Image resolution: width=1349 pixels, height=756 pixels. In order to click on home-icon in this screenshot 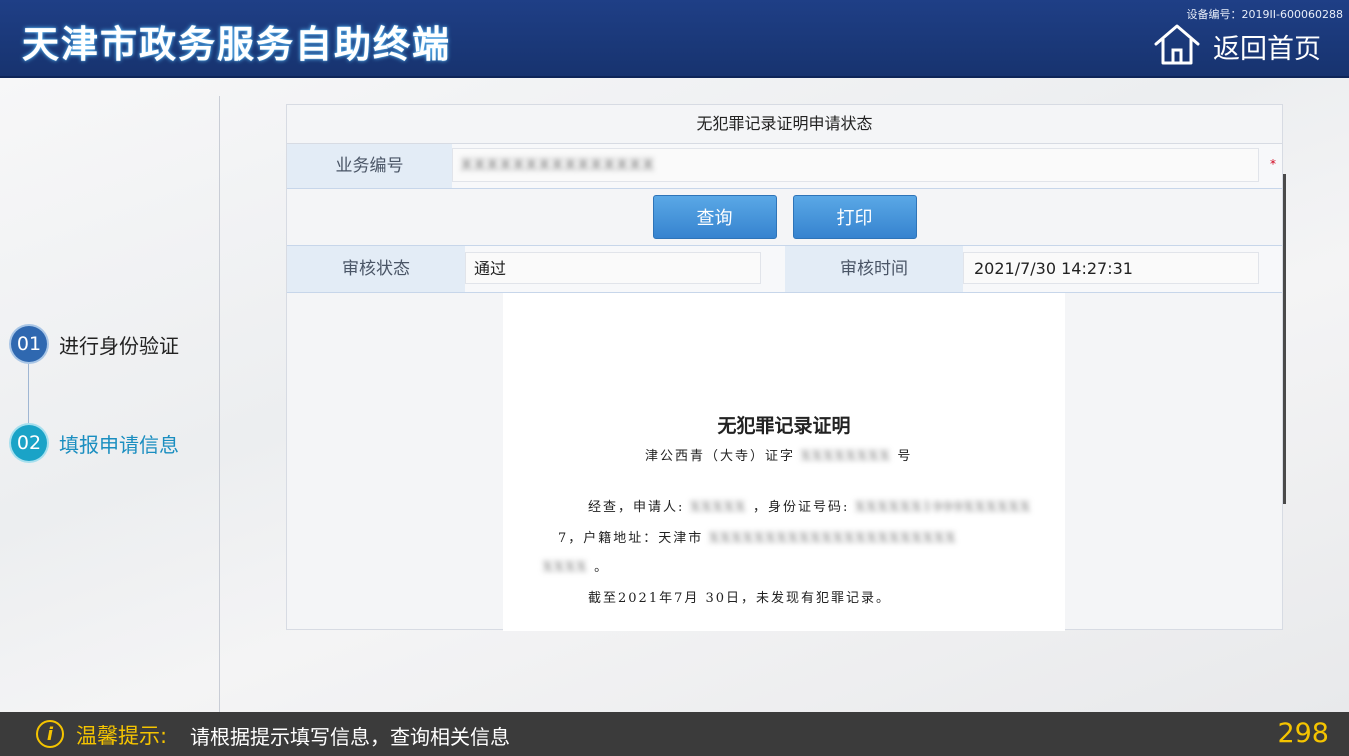, I will do `click(1177, 46)`.